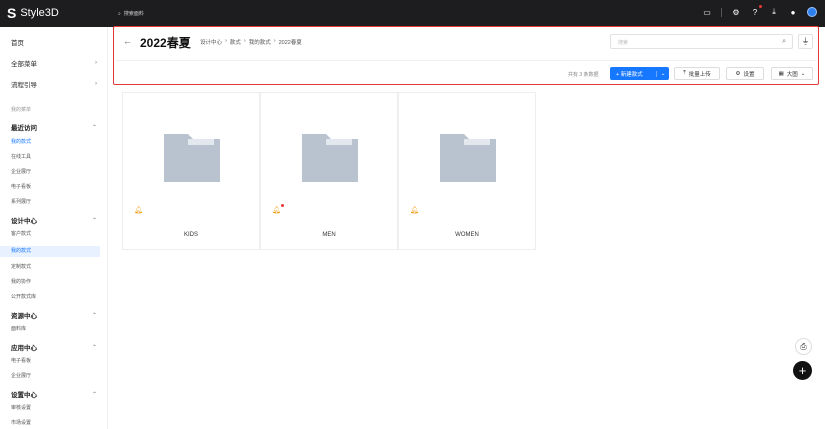  Describe the element at coordinates (54, 315) in the screenshot. I see `section-resources: 资源中心 ⌃` at that location.